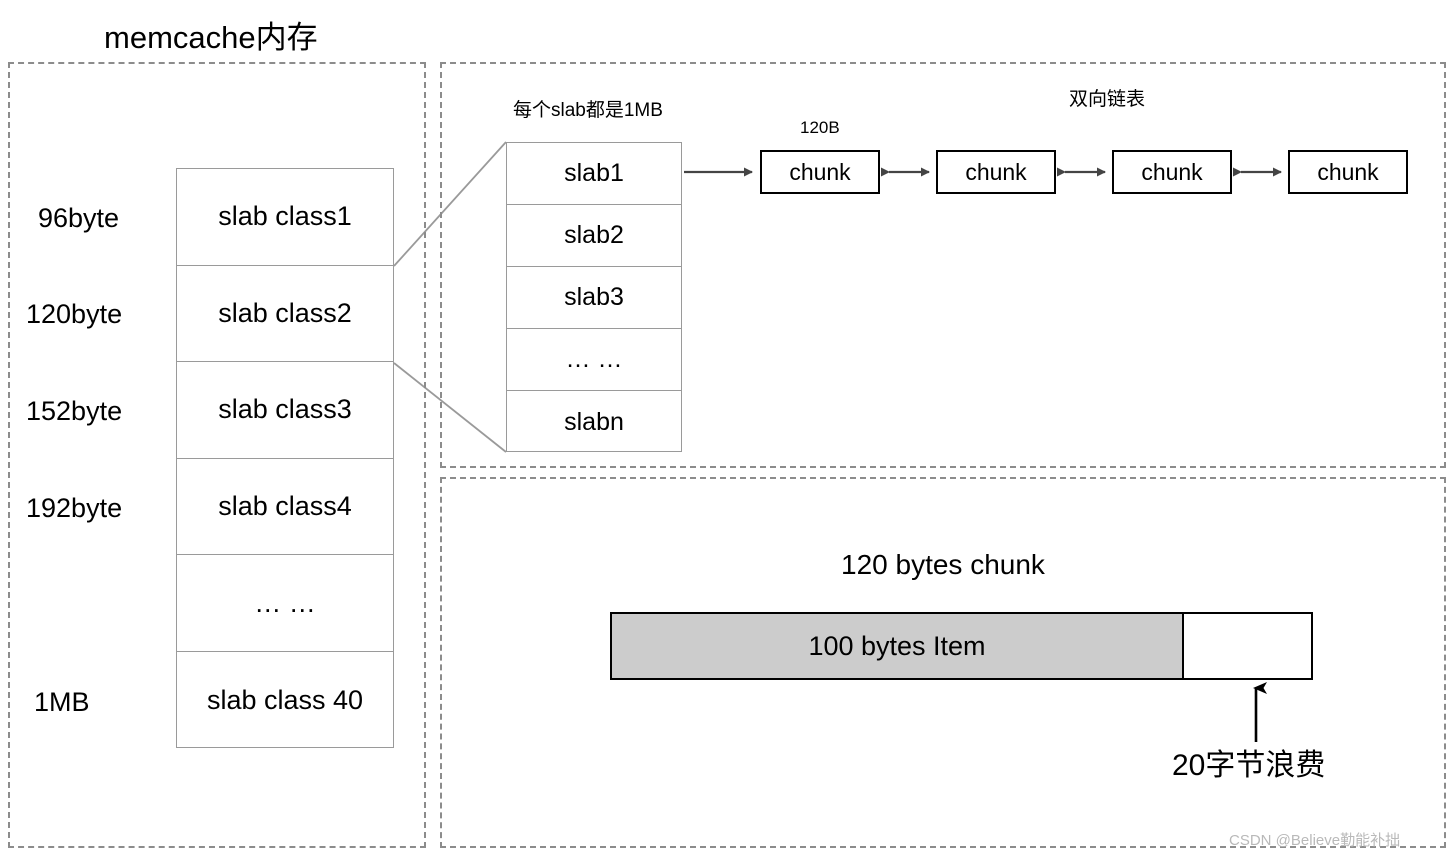  I want to click on size-label-1: 120byte, so click(74, 314).